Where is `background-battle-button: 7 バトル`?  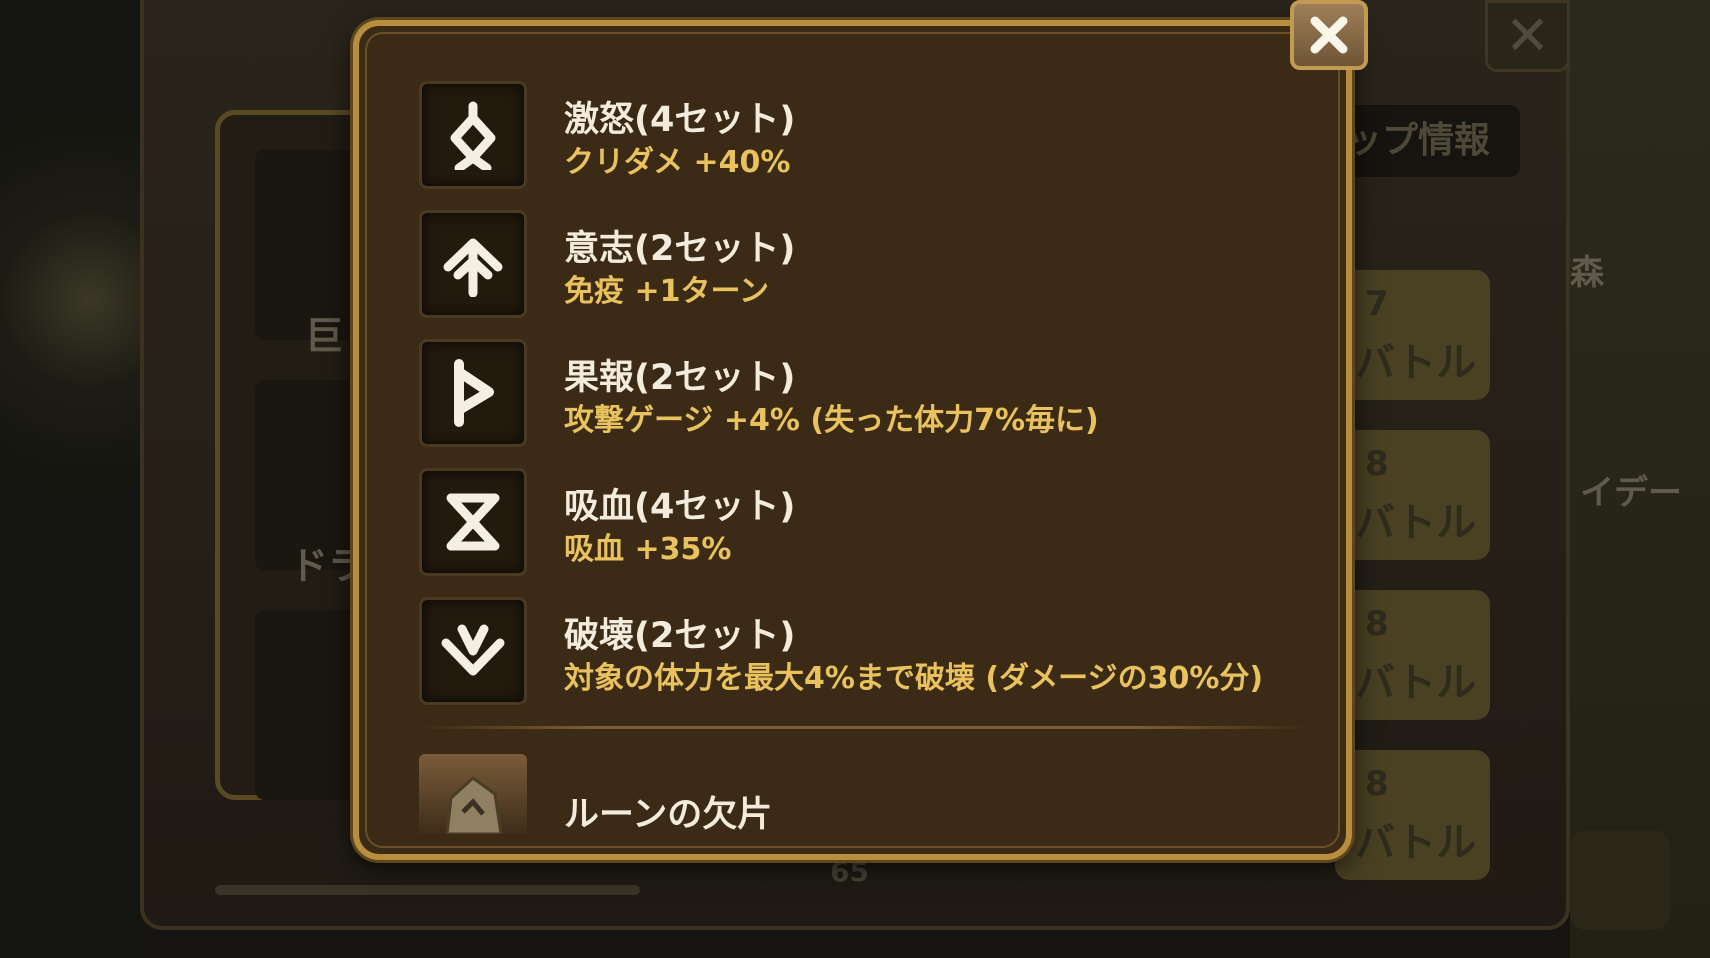
background-battle-button: 7 バトル is located at coordinates (1412, 335).